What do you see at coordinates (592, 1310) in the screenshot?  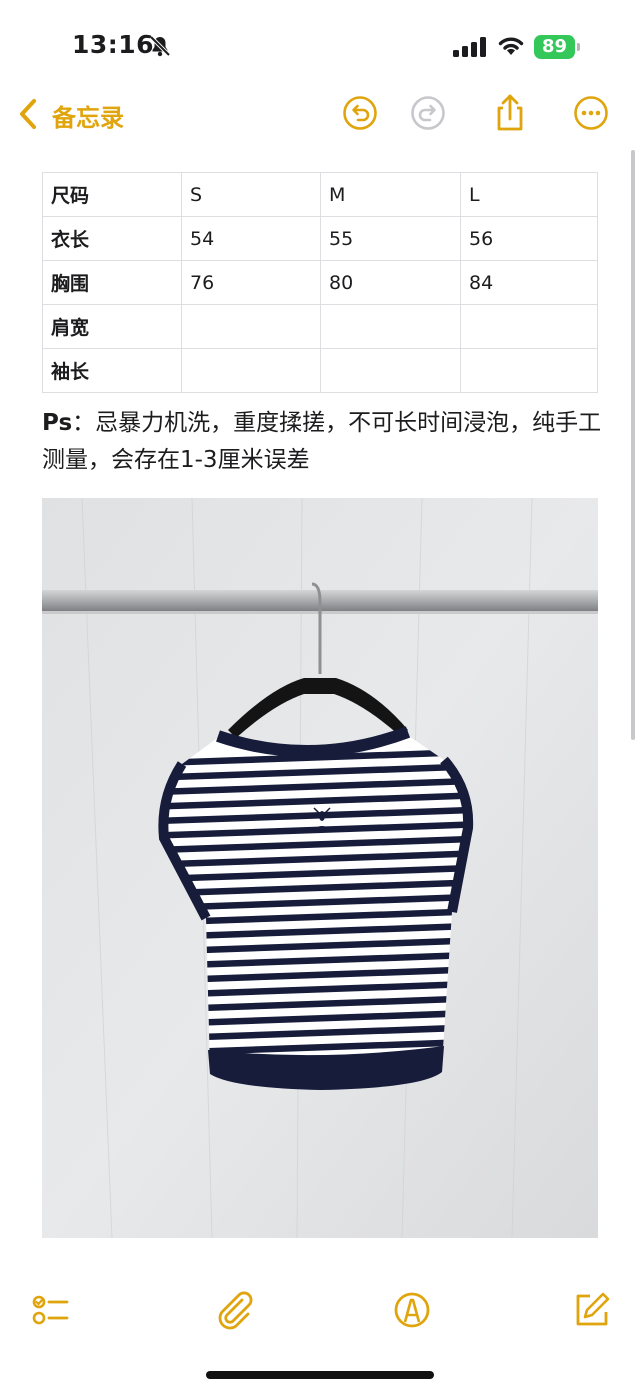 I see `compose-icon` at bounding box center [592, 1310].